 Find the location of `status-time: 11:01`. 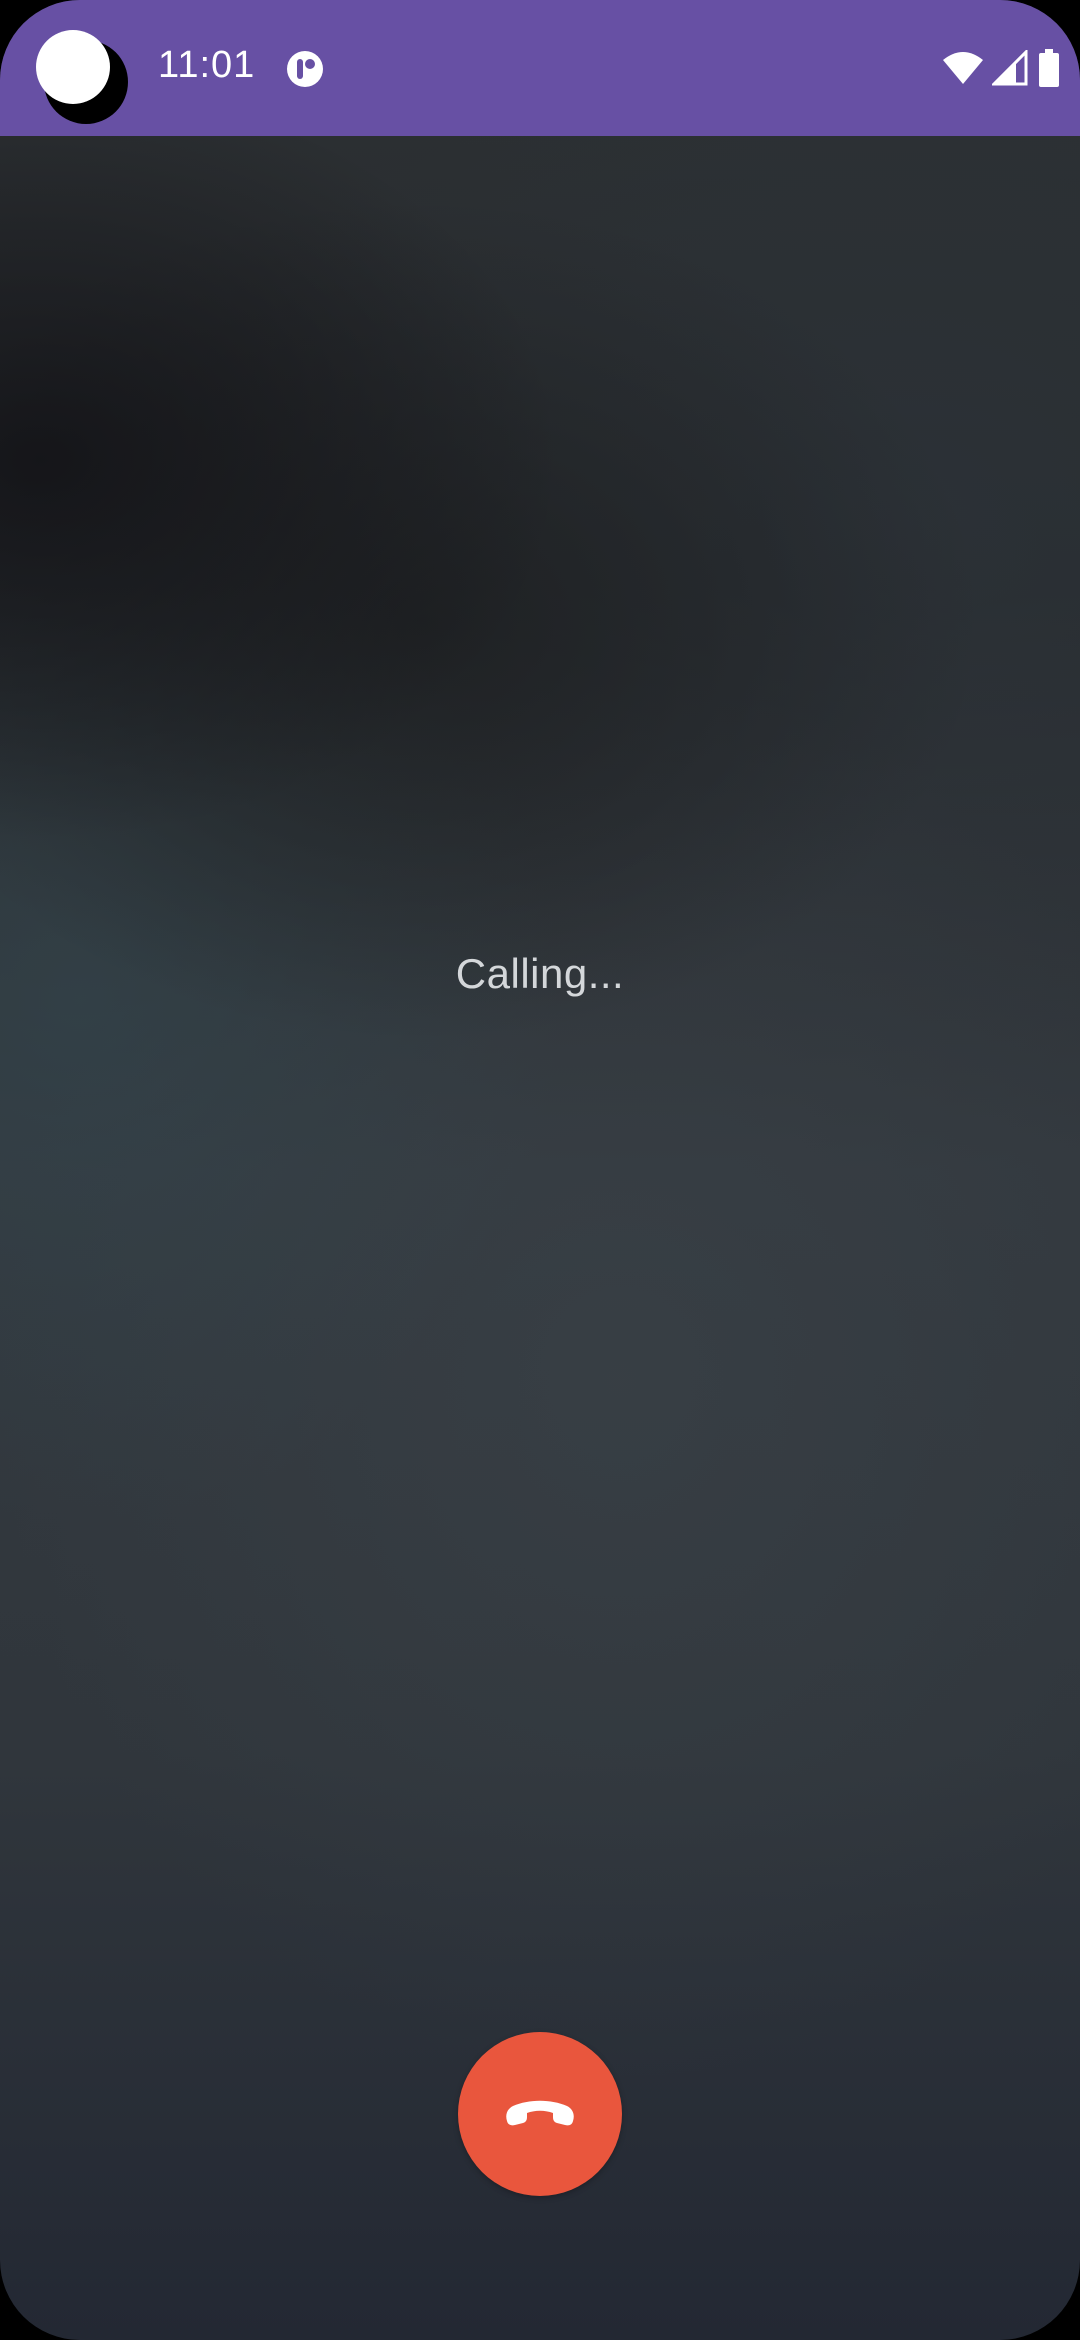

status-time: 11:01 is located at coordinates (207, 65).